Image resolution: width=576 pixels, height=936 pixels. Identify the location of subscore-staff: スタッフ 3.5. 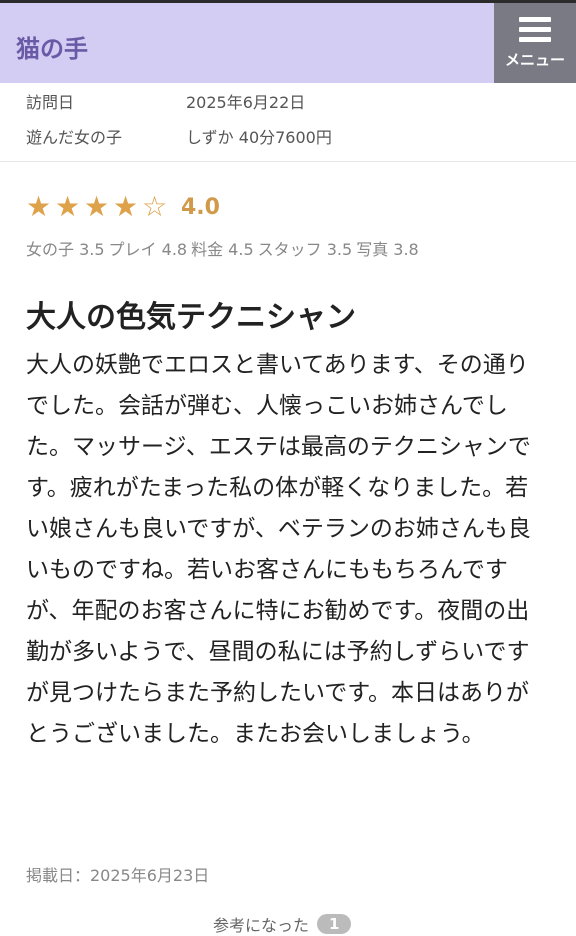
(305, 249).